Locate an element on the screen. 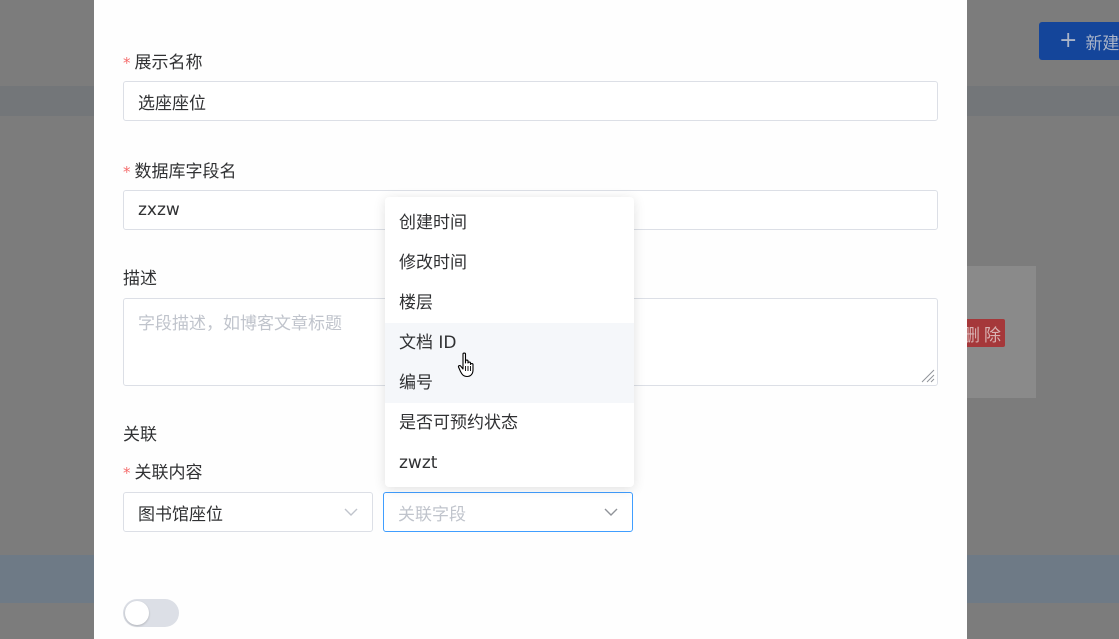 This screenshot has width=1119, height=639. dropdown-option-modified-time: 修改时间 is located at coordinates (509, 263).